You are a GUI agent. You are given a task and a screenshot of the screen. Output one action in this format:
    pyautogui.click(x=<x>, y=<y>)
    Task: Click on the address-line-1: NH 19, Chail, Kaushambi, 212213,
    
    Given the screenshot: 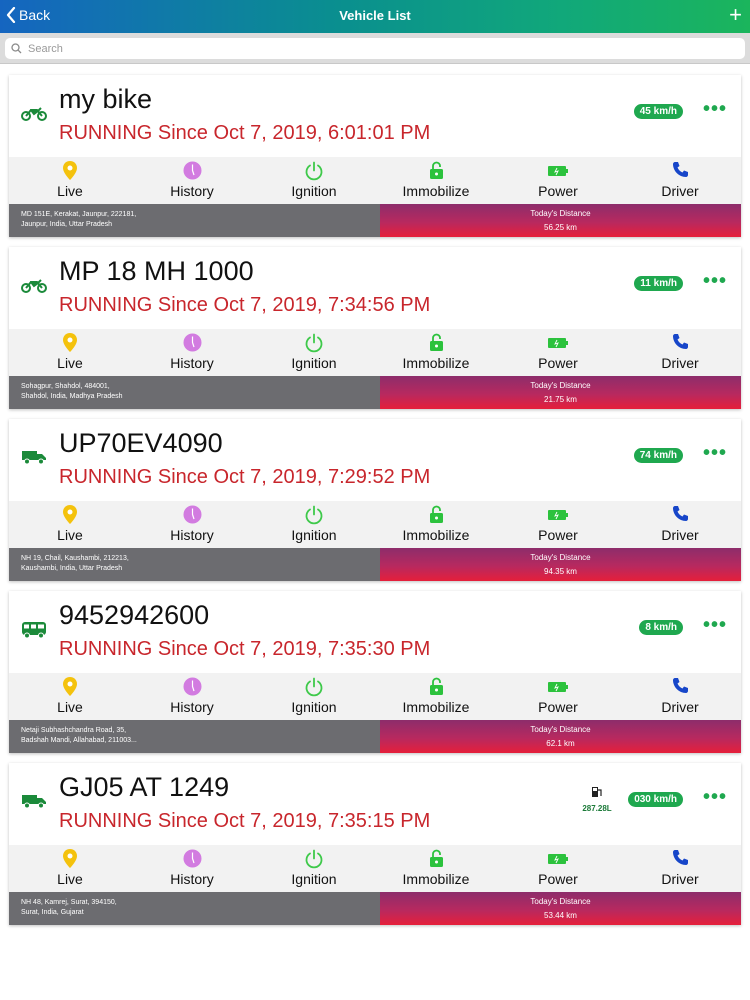 What is the action you would take?
    pyautogui.click(x=75, y=558)
    